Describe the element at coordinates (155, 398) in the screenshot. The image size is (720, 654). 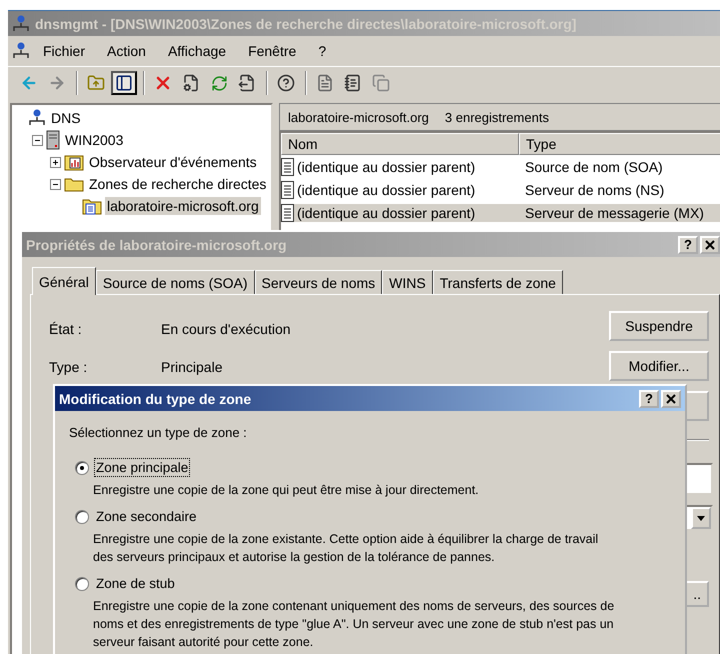
I see `dialog-title: Modification du type de zone` at that location.